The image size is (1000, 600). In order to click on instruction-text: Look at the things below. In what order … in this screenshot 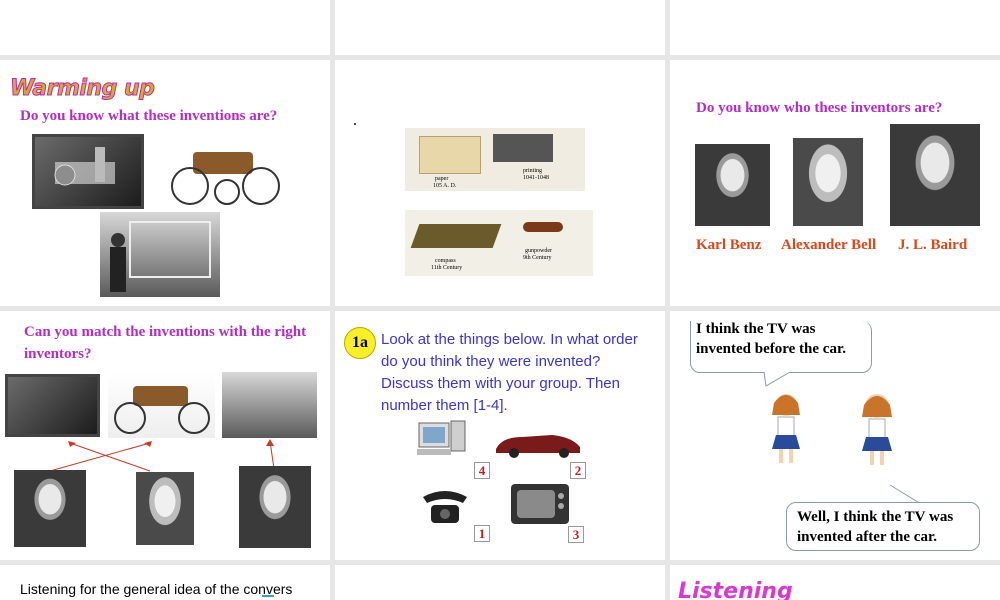, I will do `click(509, 372)`.